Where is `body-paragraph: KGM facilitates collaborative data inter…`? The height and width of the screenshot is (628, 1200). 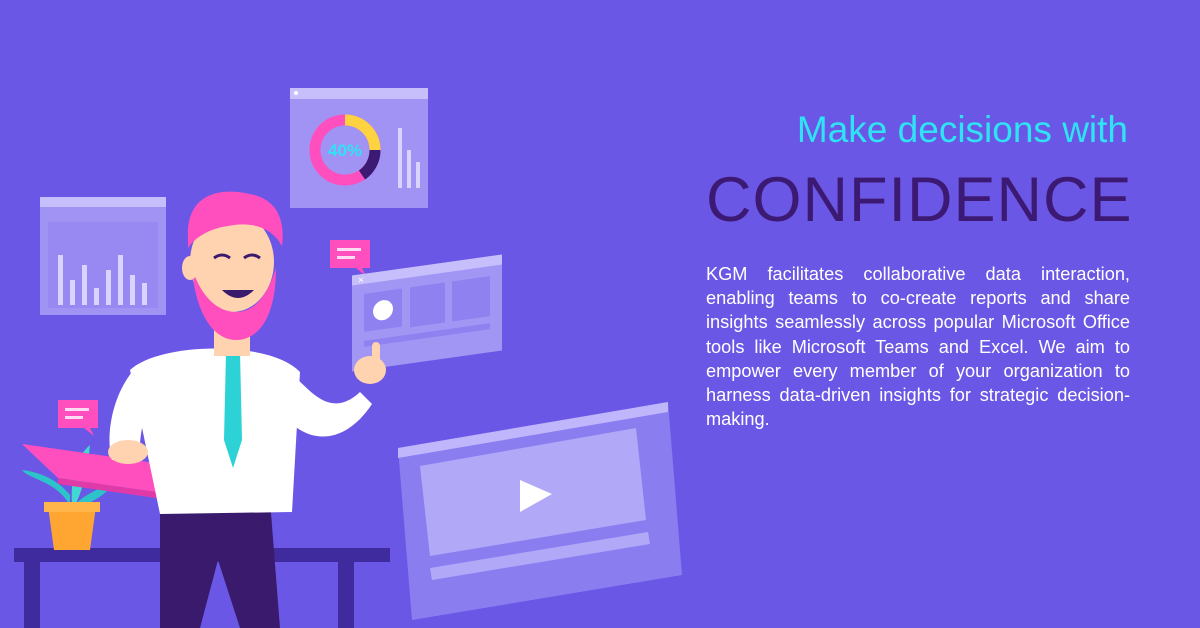
body-paragraph: KGM facilitates collaborative data inter… is located at coordinates (918, 347).